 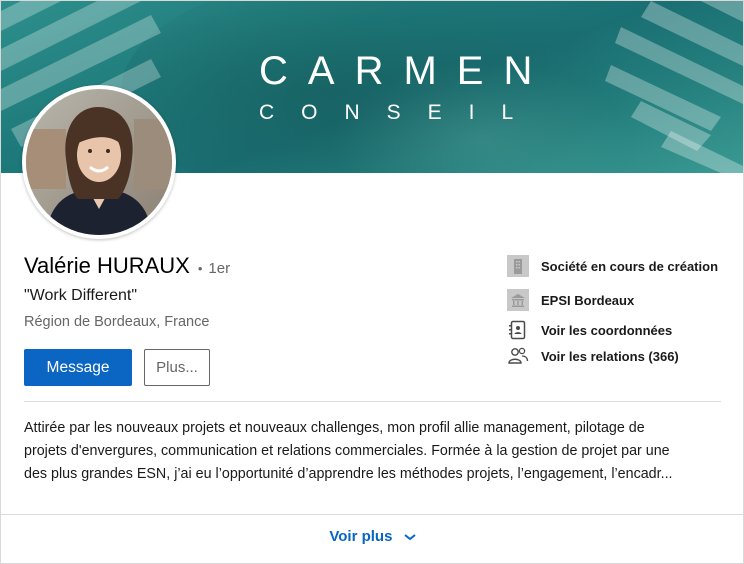 What do you see at coordinates (607, 330) in the screenshot?
I see `side-item-contact-info-label: Voir les coordonnées` at bounding box center [607, 330].